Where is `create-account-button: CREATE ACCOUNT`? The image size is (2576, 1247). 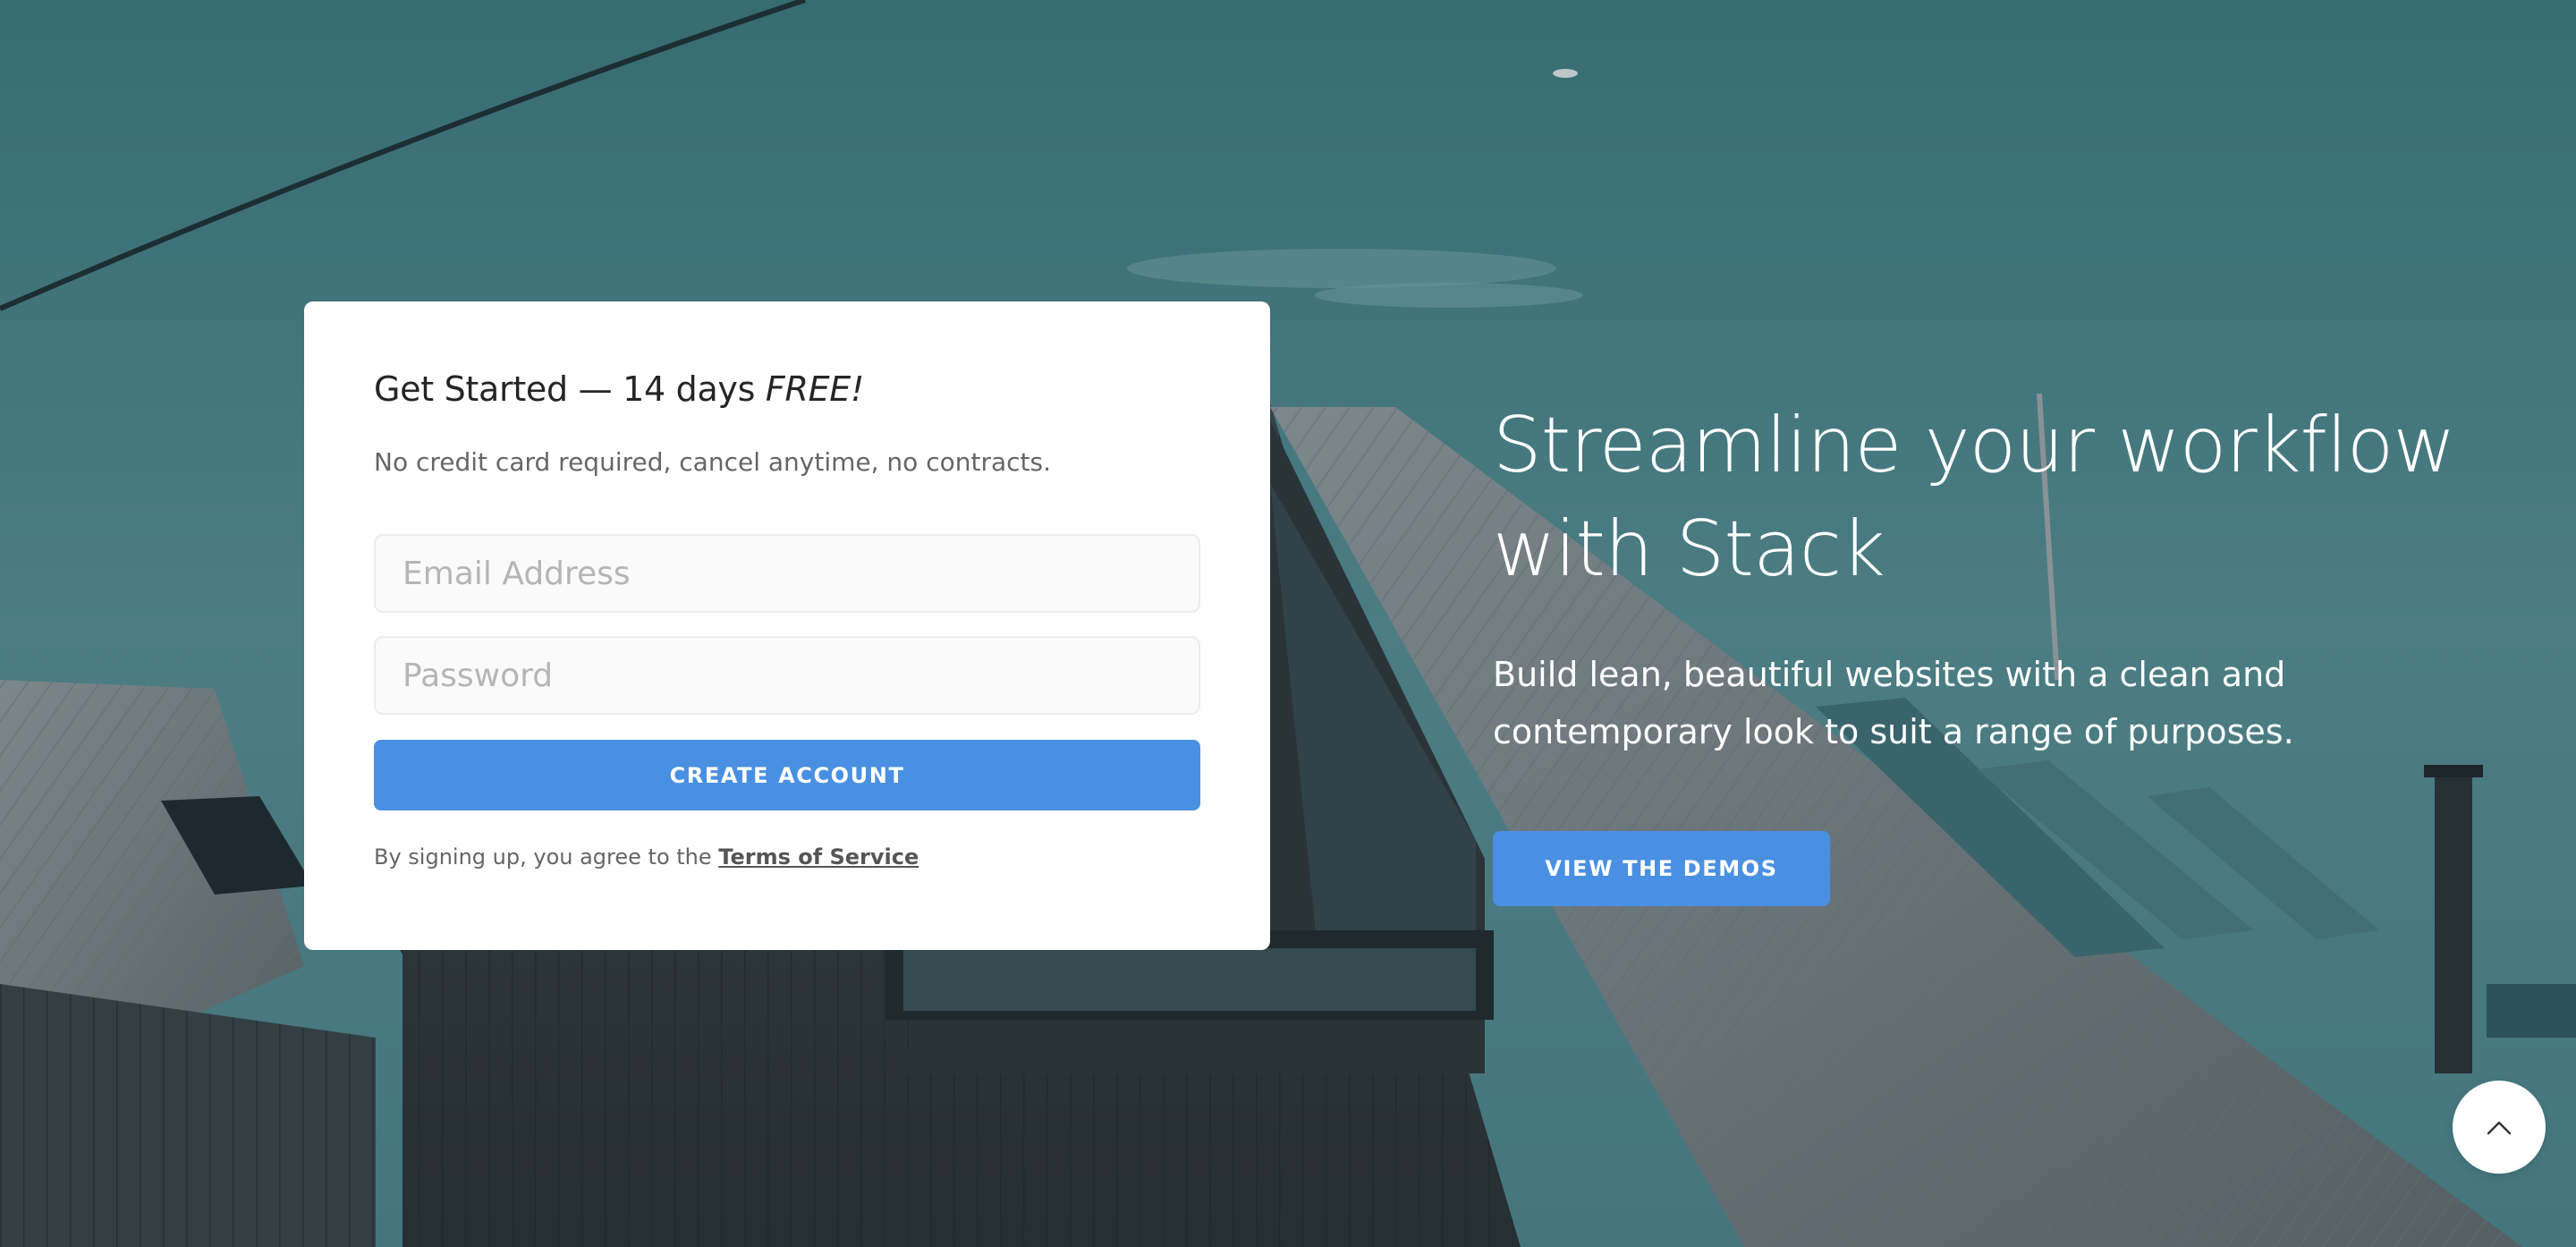 create-account-button: CREATE ACCOUNT is located at coordinates (787, 775).